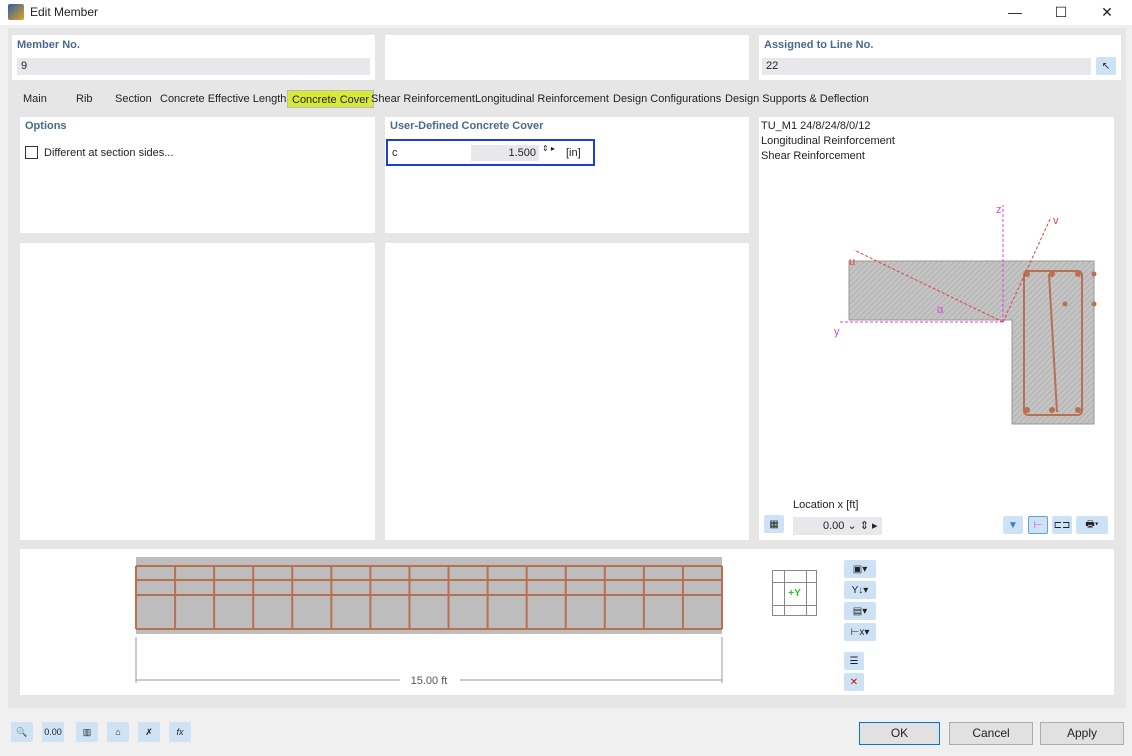 This screenshot has width=1132, height=756. Describe the element at coordinates (395, 153) in the screenshot. I see `cover-symbol: c` at that location.